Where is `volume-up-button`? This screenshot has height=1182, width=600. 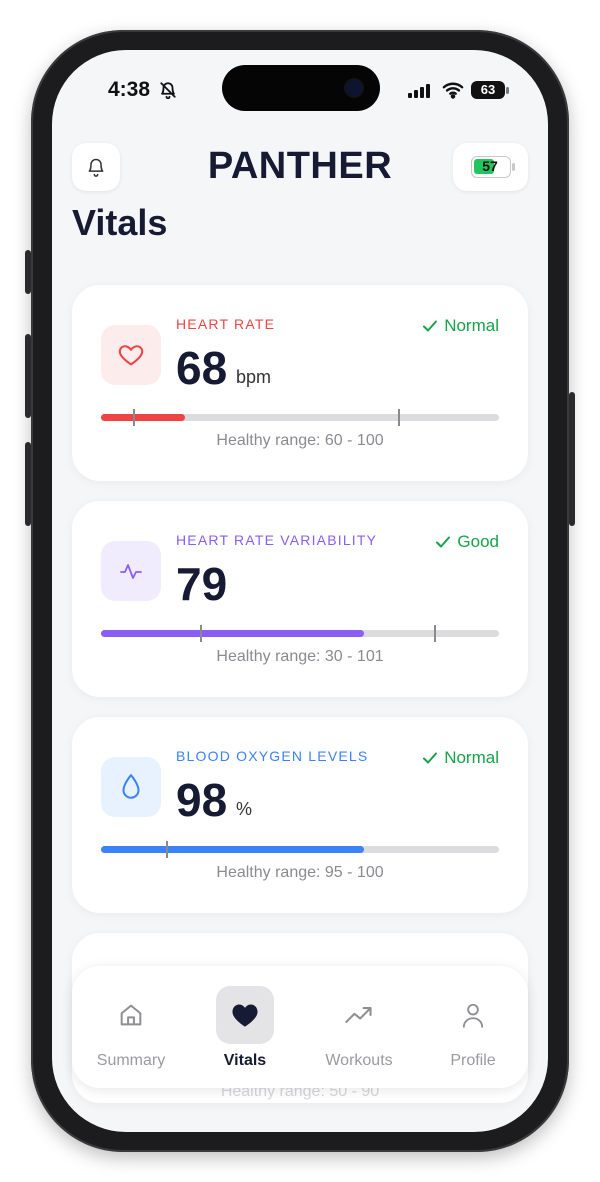 volume-up-button is located at coordinates (28, 376).